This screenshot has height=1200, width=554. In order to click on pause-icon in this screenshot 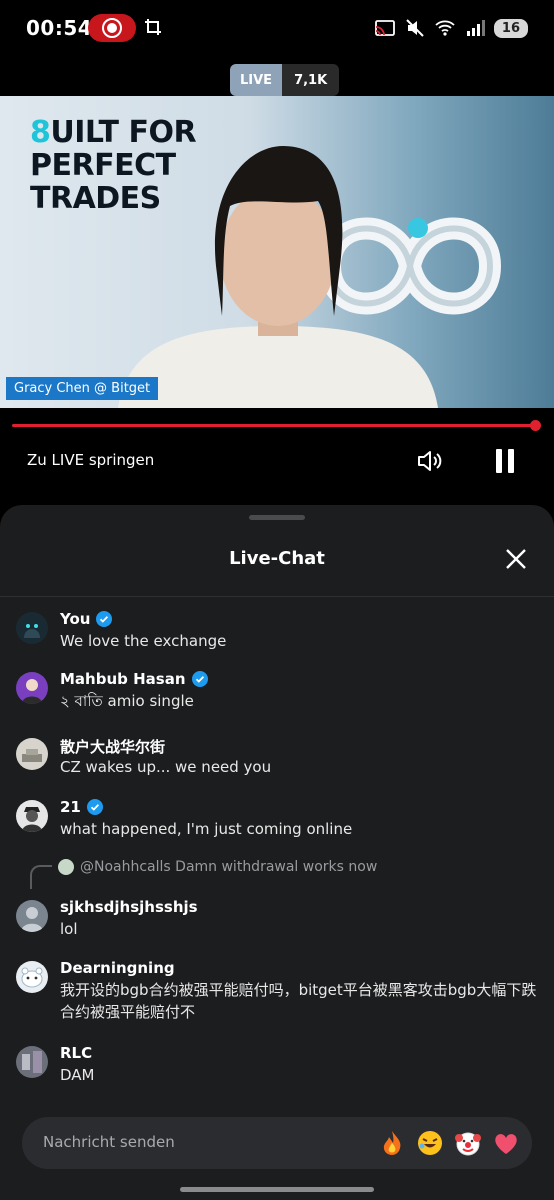, I will do `click(505, 461)`.